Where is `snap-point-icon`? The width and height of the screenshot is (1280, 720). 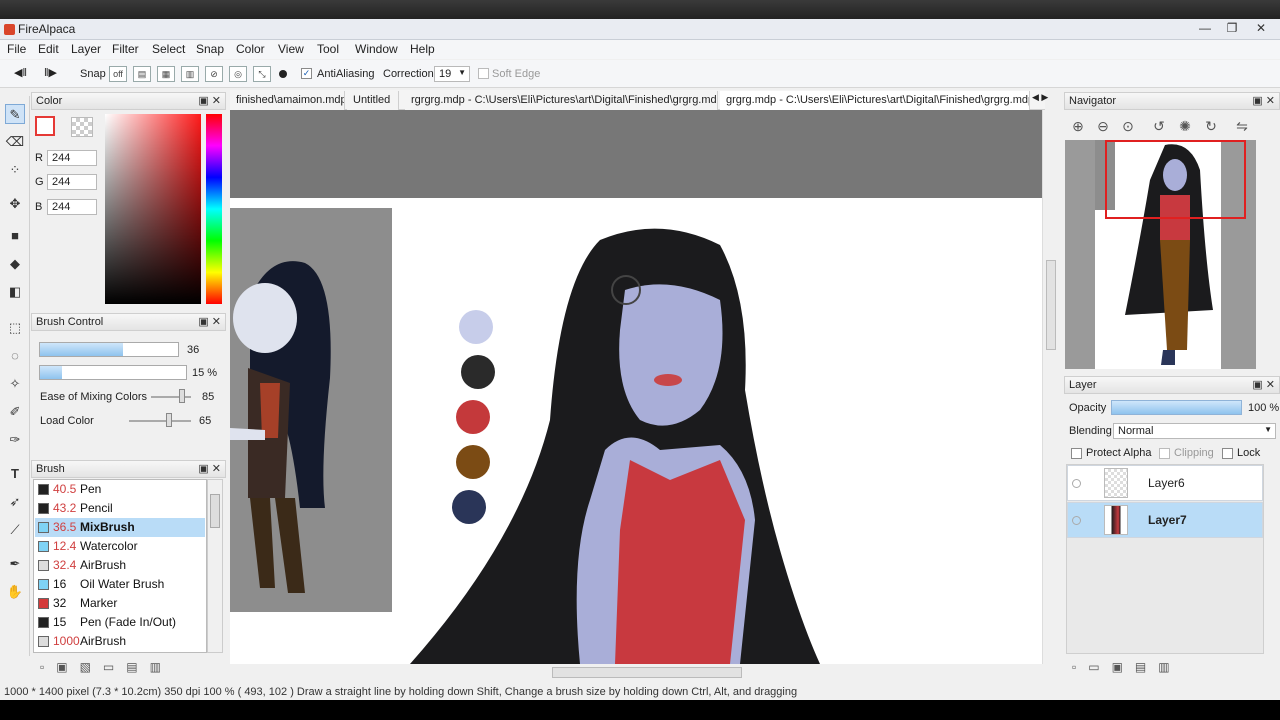
snap-point-icon is located at coordinates (283, 74).